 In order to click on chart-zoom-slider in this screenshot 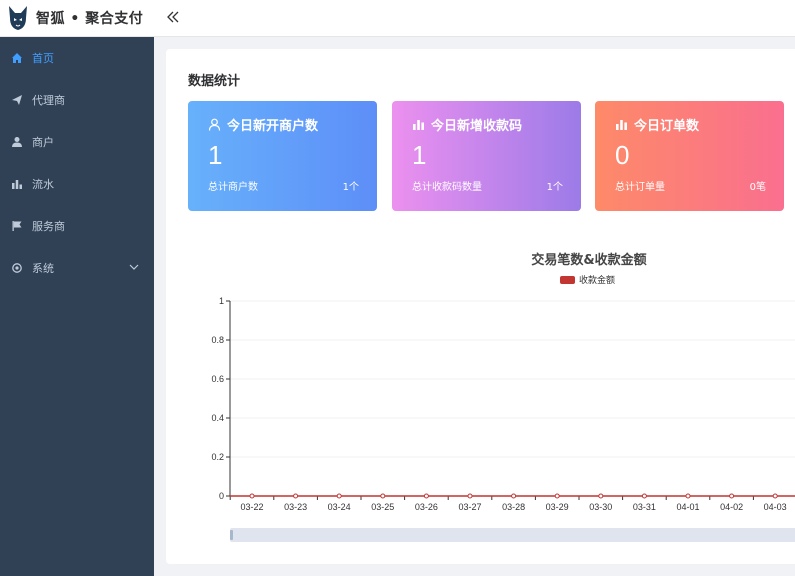, I will do `click(512, 535)`.